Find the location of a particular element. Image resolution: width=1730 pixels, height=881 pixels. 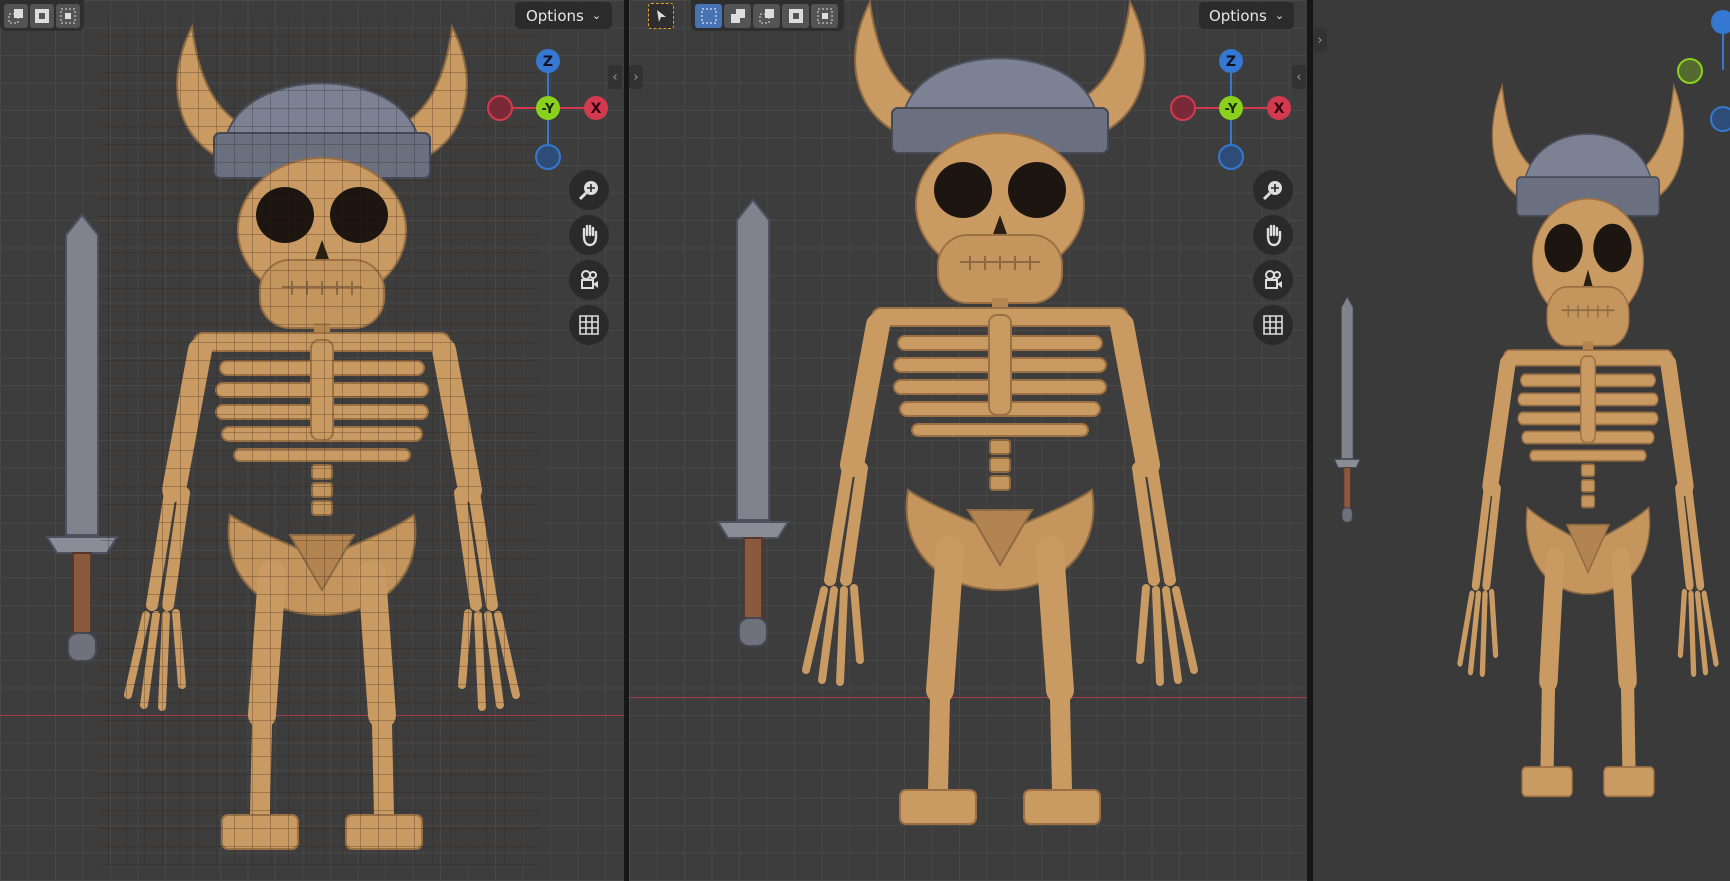

axis-y is located at coordinates (1690, 71).